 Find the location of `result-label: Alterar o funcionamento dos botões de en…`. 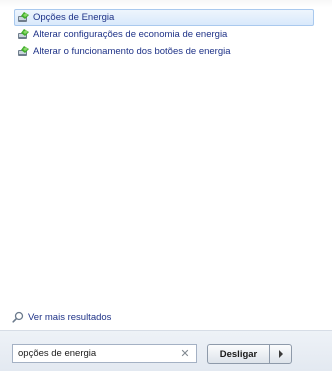

result-label: Alterar o funcionamento dos botões de en… is located at coordinates (132, 51).